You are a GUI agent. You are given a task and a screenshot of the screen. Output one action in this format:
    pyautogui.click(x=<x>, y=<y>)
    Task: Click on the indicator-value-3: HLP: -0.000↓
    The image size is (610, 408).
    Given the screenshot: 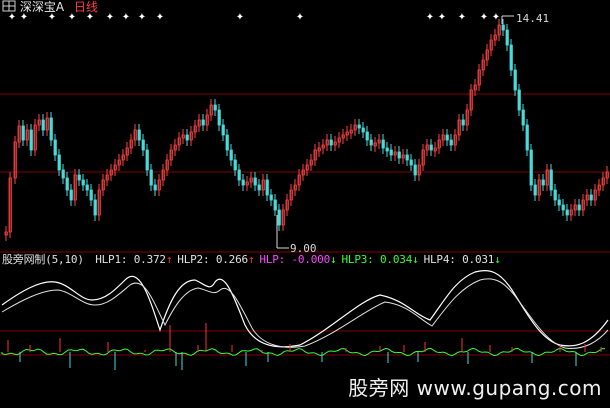 What is the action you would take?
    pyautogui.click(x=298, y=259)
    